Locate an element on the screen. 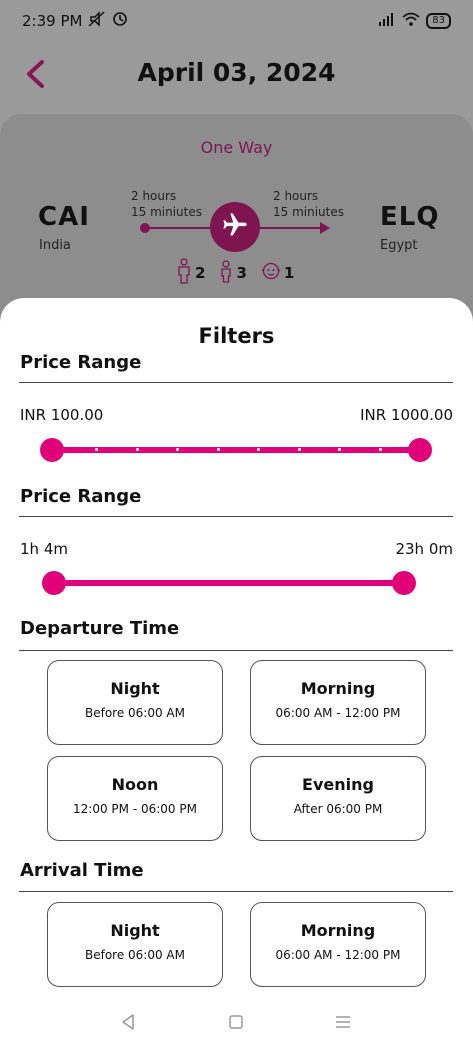 The height and width of the screenshot is (1050, 473). price-slider-max-handle is located at coordinates (420, 450).